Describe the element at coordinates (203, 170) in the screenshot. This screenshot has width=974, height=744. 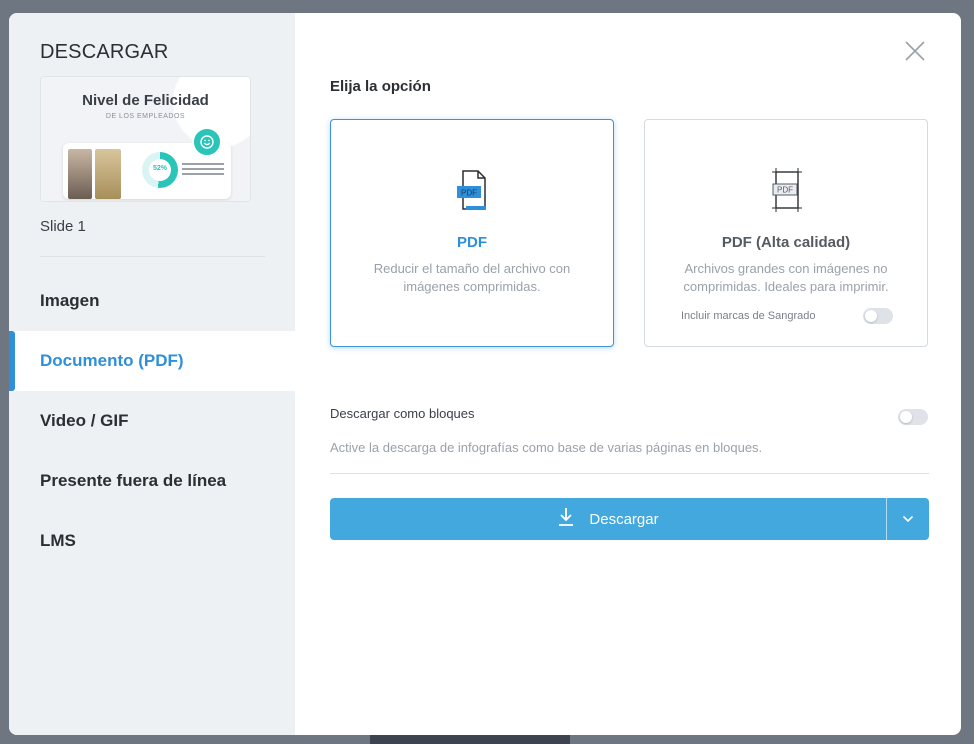
I see `thumbnail-text-lines` at that location.